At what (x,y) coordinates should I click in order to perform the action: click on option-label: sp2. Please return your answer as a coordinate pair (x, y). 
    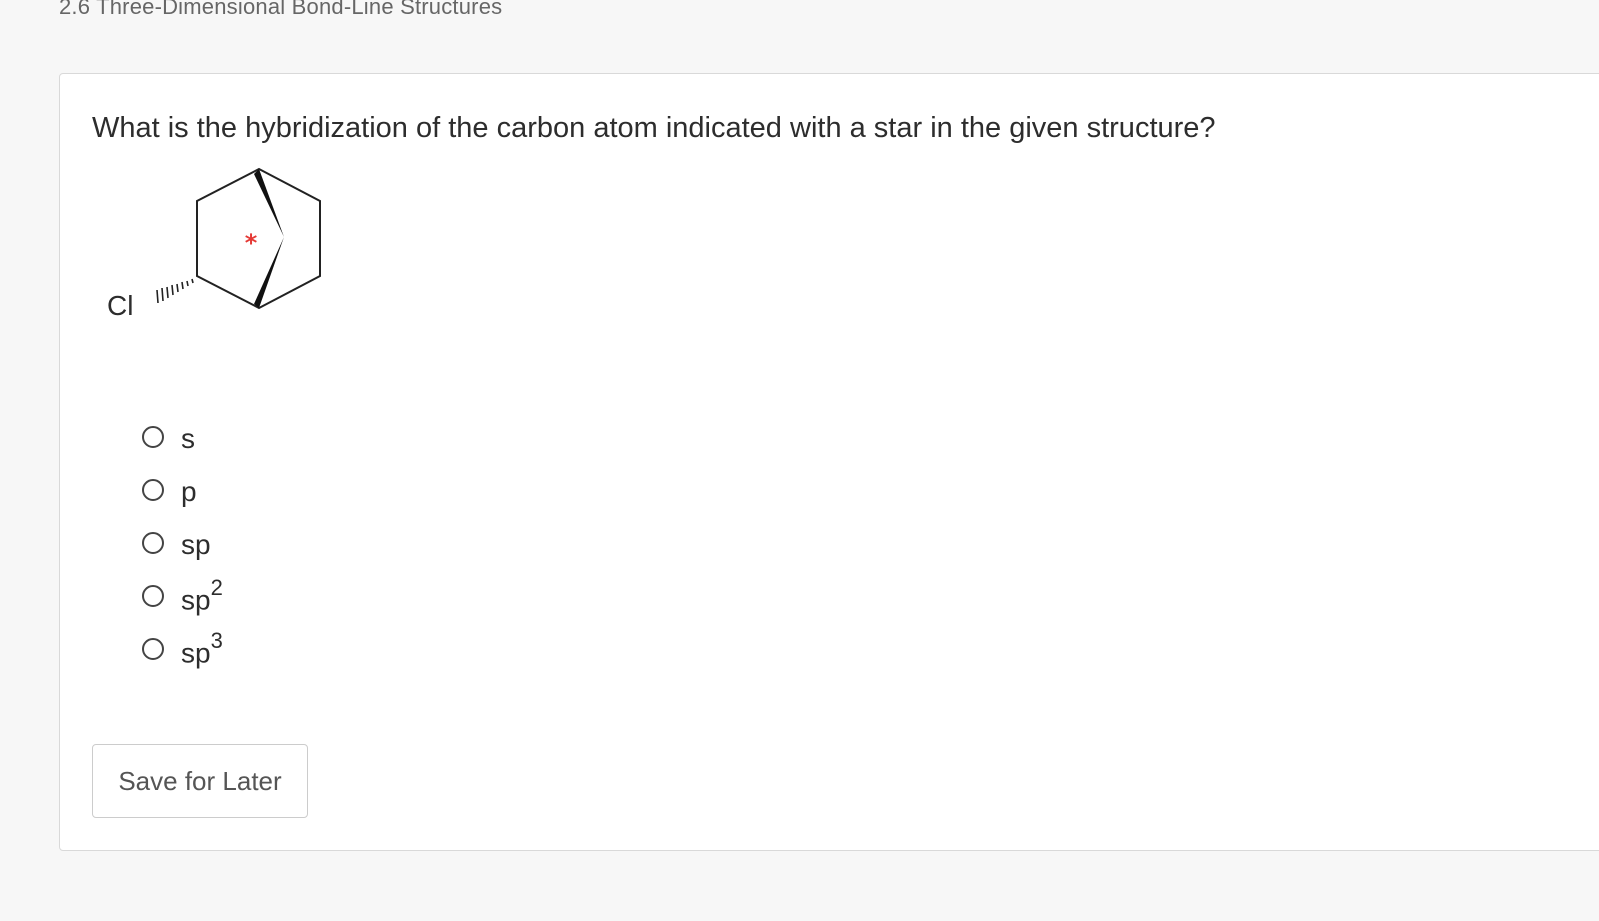
    Looking at the image, I should click on (202, 595).